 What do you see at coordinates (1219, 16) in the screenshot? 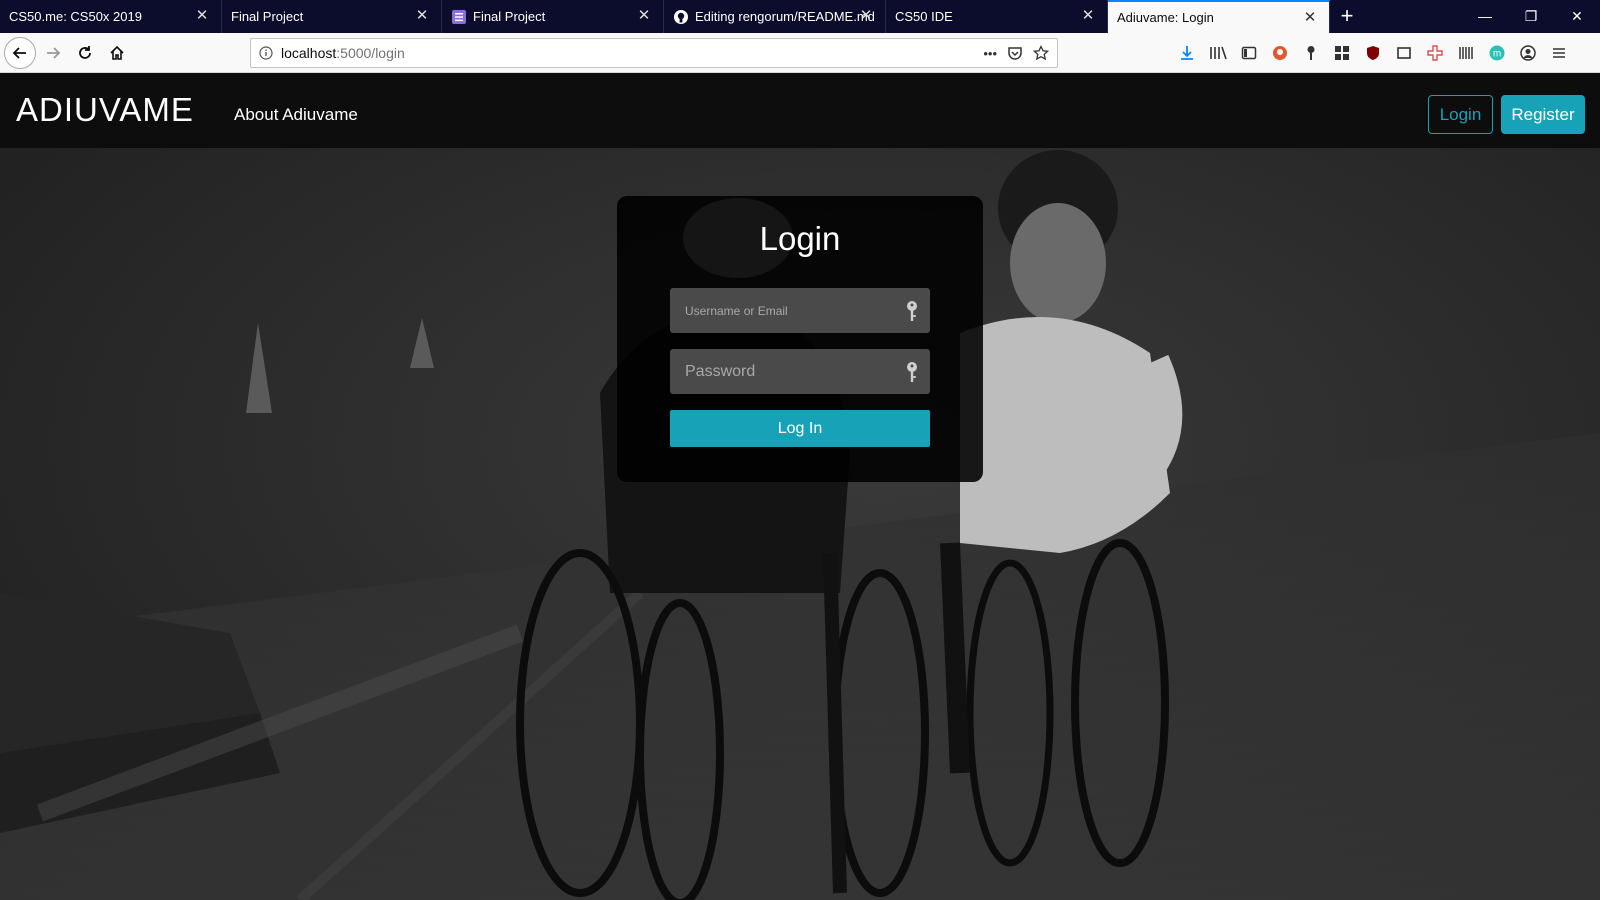
I see `browser-tab-active: Adiuvame: Login ✕` at bounding box center [1219, 16].